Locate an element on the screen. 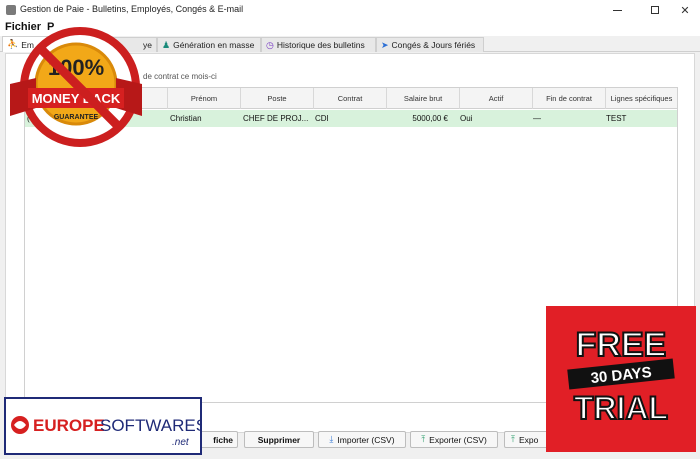 The image size is (700, 459). cell-actif: Oui is located at coordinates (466, 118).